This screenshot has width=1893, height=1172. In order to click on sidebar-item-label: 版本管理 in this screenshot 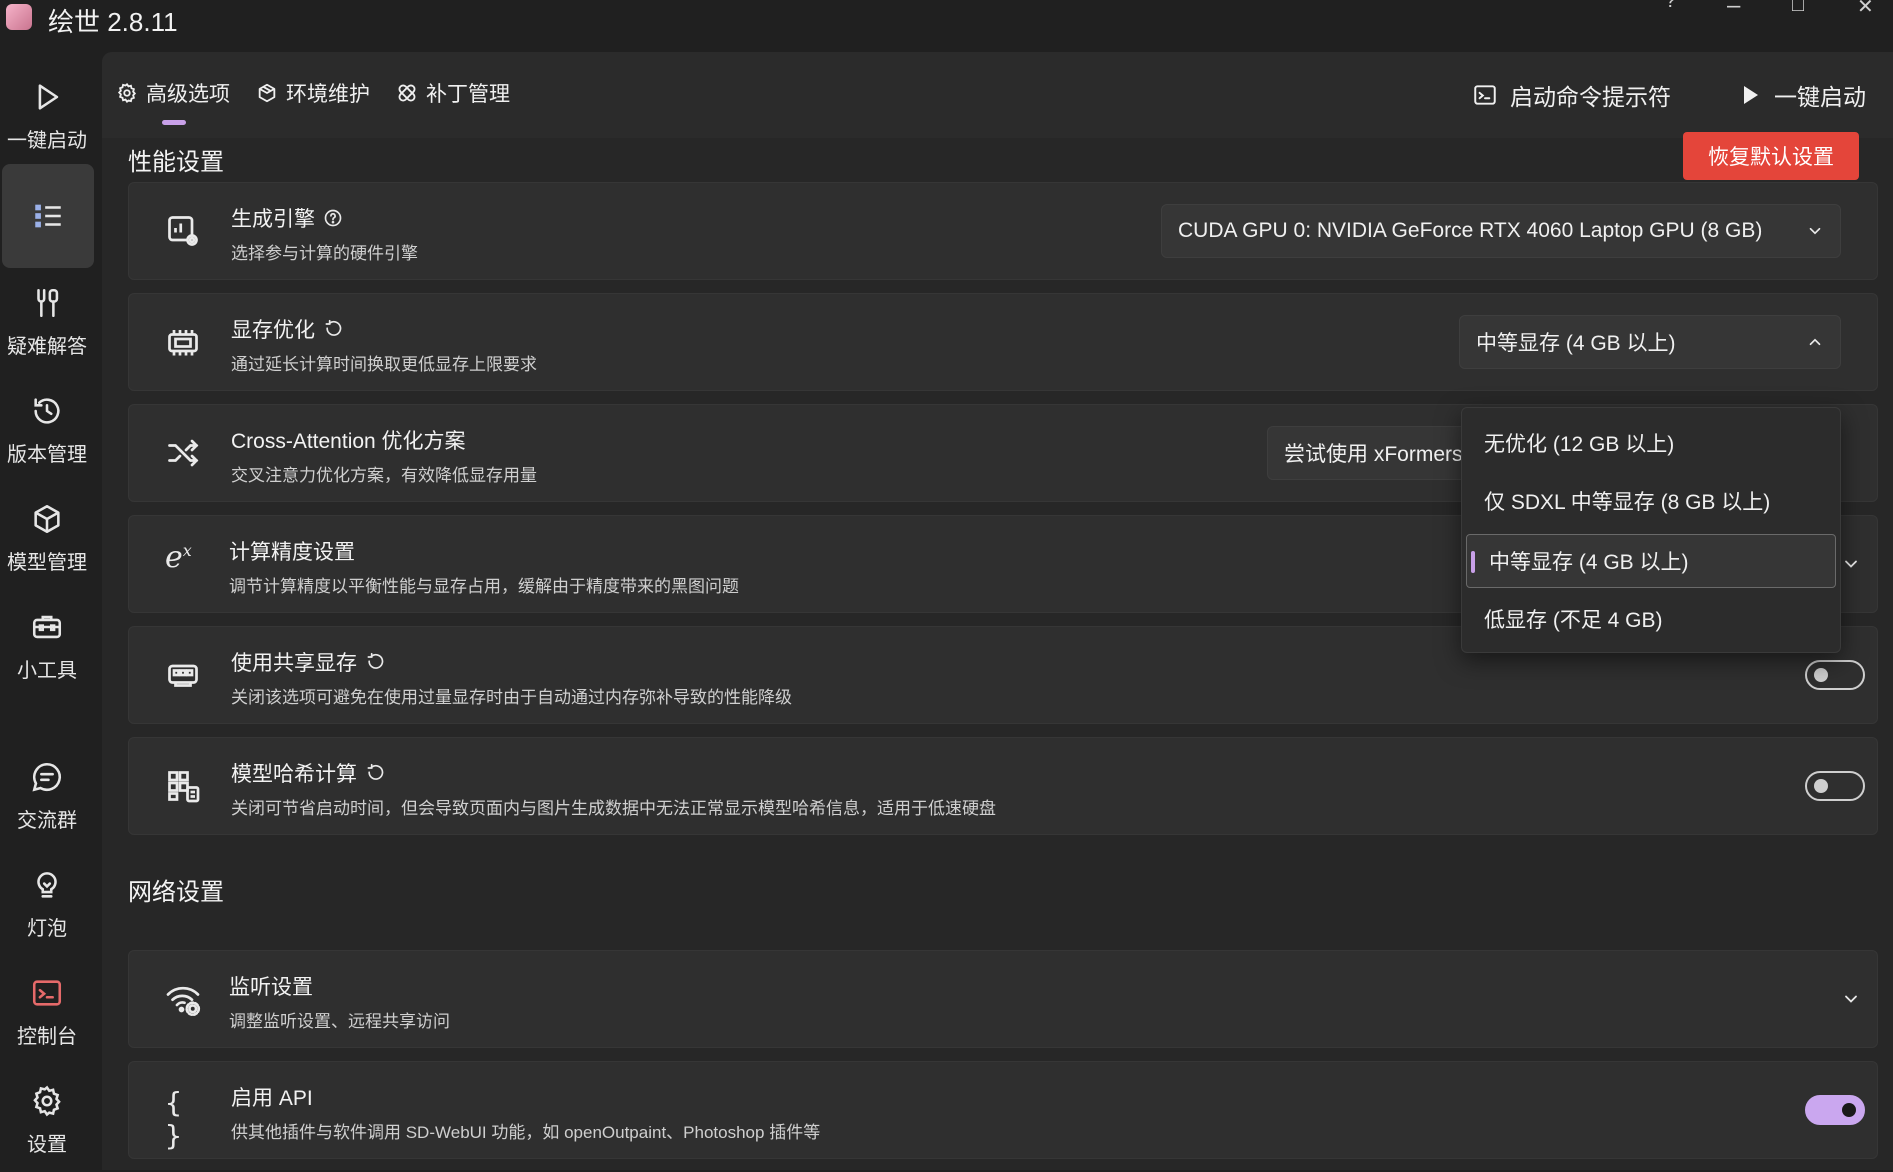, I will do `click(47, 454)`.